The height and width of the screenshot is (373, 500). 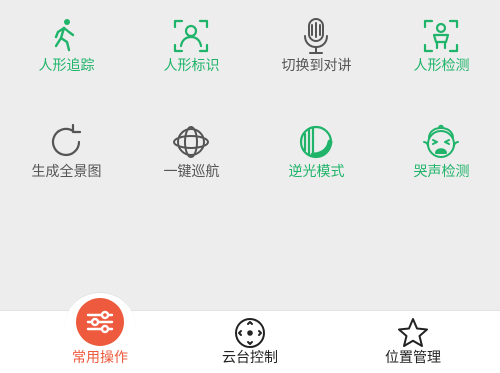 What do you see at coordinates (66, 66) in the screenshot?
I see `tile-label: 人形追踪` at bounding box center [66, 66].